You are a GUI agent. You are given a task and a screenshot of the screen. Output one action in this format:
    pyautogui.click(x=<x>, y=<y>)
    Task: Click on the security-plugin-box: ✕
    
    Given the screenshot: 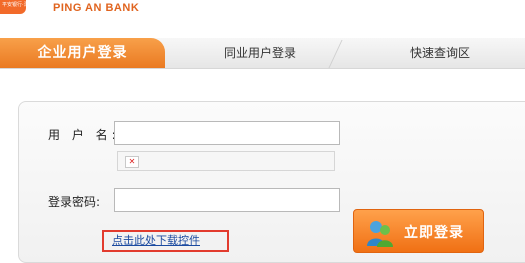 What is the action you would take?
    pyautogui.click(x=226, y=161)
    